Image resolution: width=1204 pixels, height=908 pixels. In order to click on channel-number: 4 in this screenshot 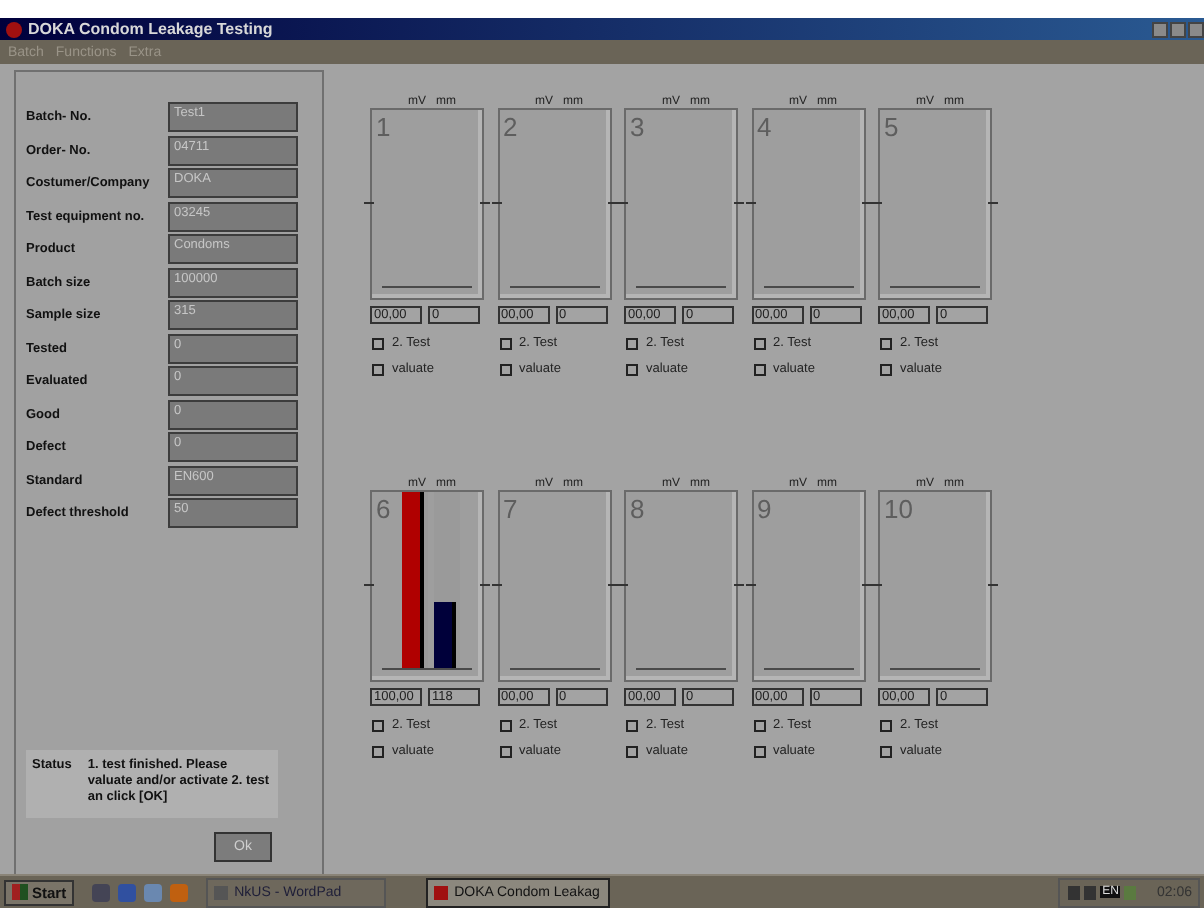, I will do `click(764, 127)`.